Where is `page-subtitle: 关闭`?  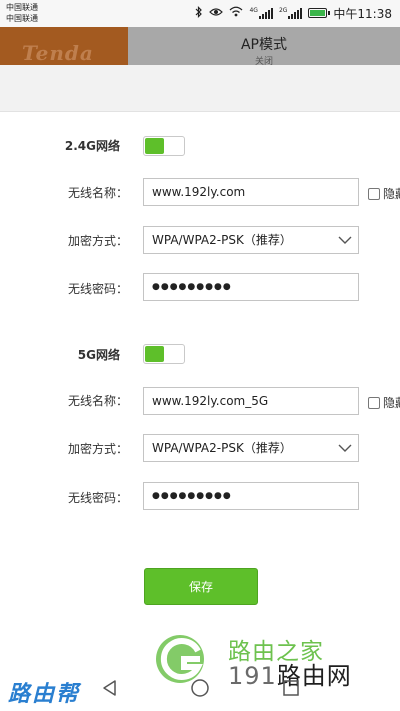
page-subtitle: 关闭 is located at coordinates (263, 61).